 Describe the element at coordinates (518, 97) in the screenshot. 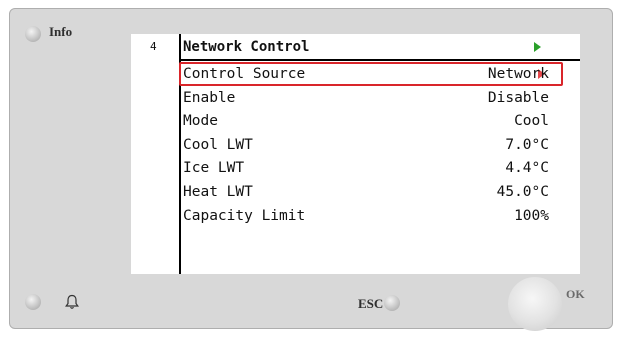

I see `row-value: Disable` at that location.